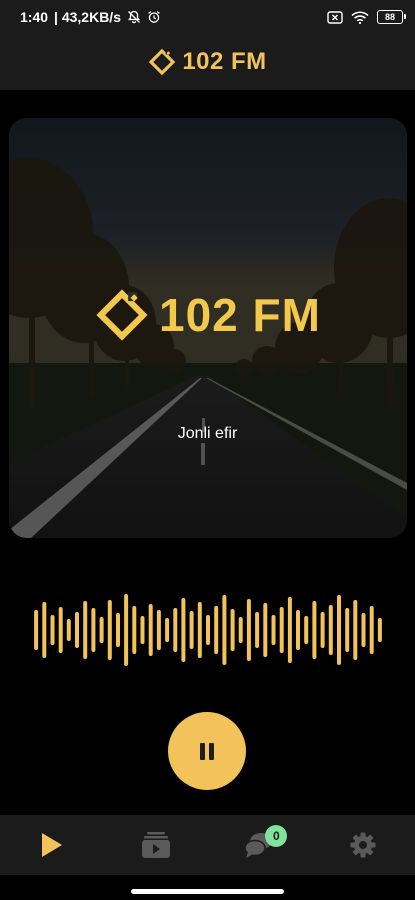 Image resolution: width=415 pixels, height=900 pixels. I want to click on pause-icon, so click(207, 751).